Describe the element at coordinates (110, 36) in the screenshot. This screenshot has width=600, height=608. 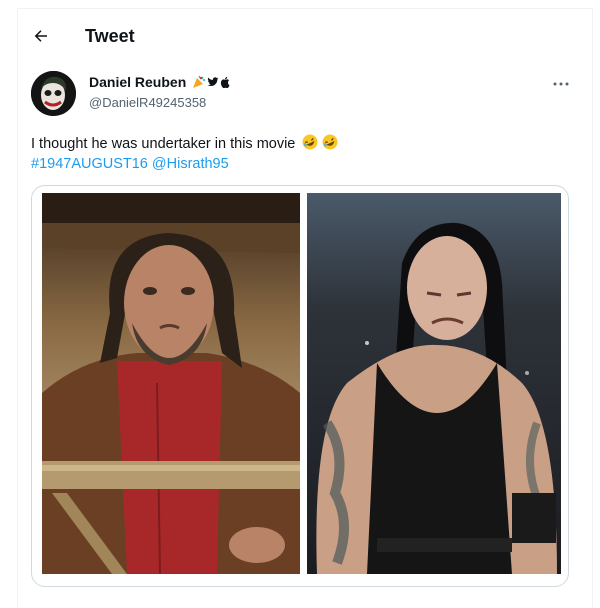
I see `page-title: Tweet` at that location.